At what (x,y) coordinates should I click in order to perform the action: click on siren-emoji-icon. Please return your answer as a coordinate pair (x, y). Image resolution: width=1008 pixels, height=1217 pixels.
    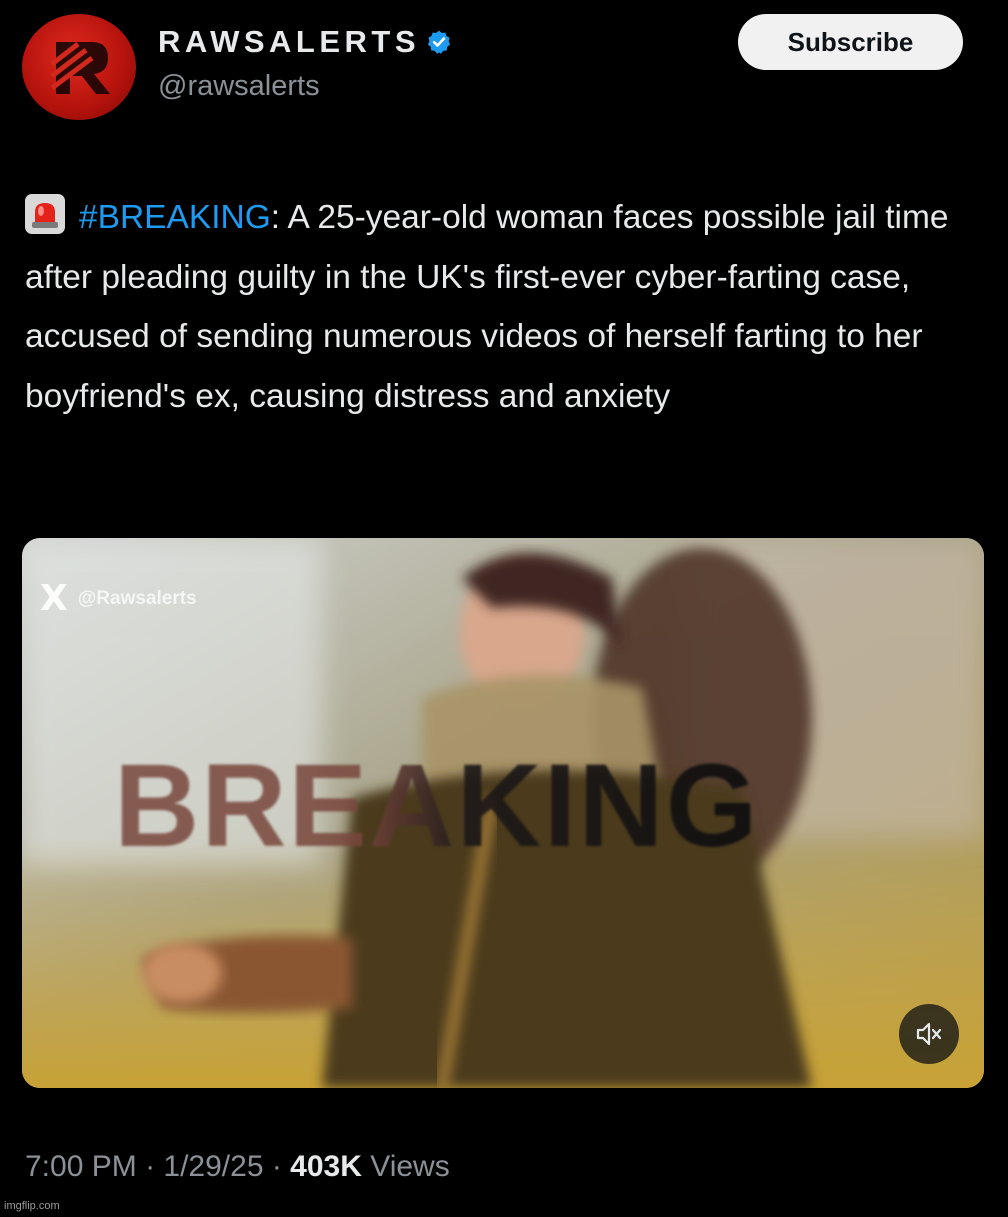
    Looking at the image, I should click on (45, 214).